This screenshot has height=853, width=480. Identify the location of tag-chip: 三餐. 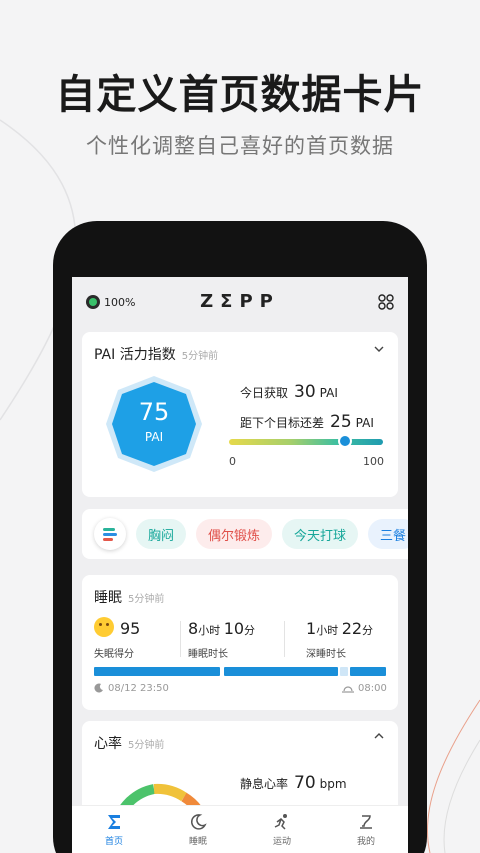
(388, 534).